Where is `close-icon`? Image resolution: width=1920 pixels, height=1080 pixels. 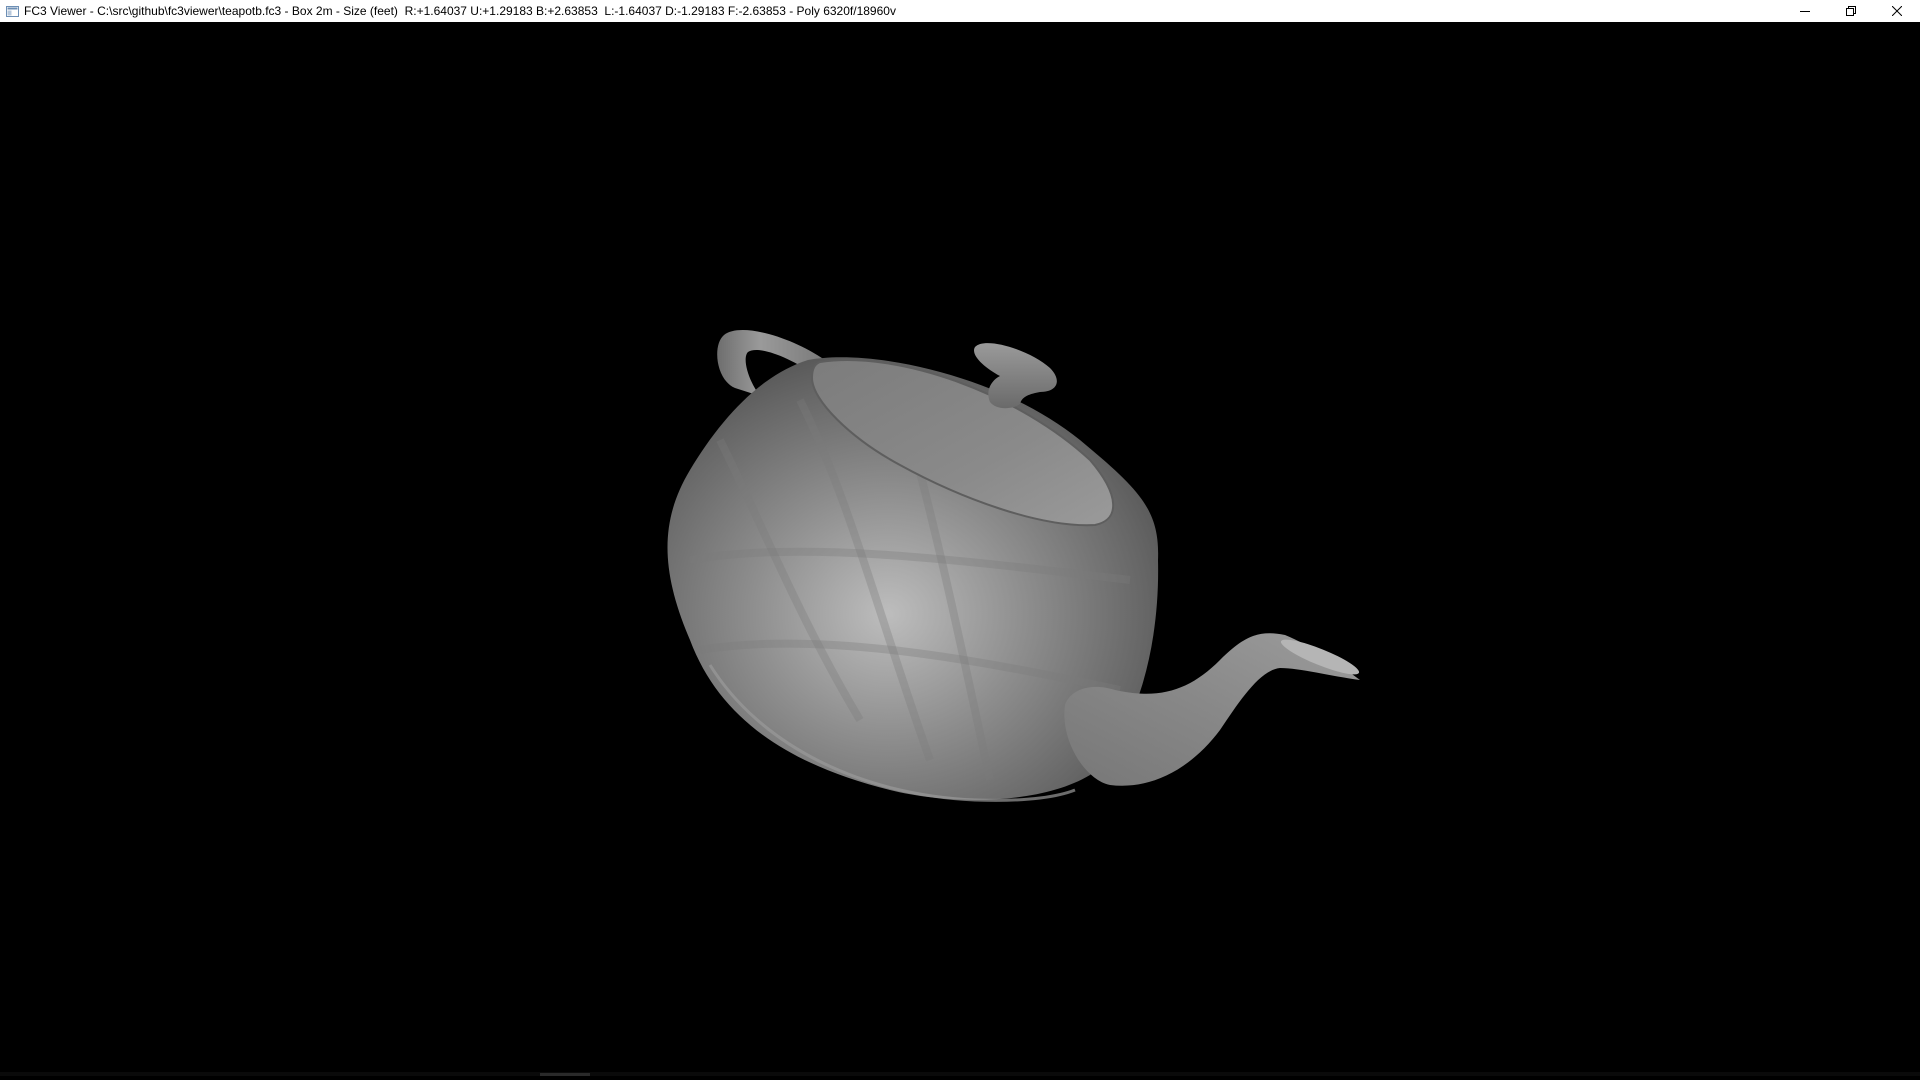 close-icon is located at coordinates (1897, 11).